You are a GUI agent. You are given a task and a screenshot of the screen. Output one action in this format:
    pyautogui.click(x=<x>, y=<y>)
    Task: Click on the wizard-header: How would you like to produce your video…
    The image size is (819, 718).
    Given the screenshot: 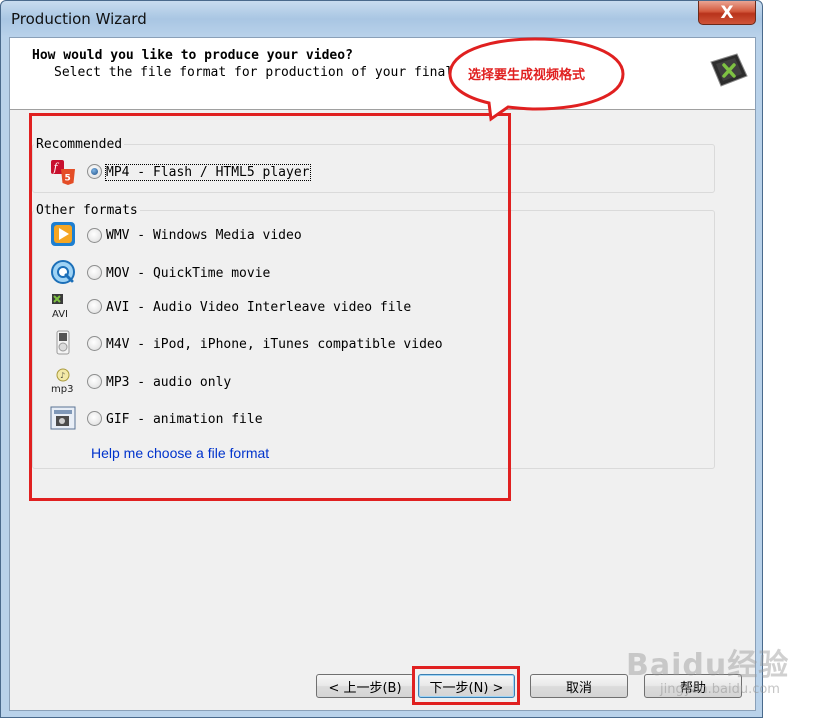 What is the action you would take?
    pyautogui.click(x=382, y=74)
    